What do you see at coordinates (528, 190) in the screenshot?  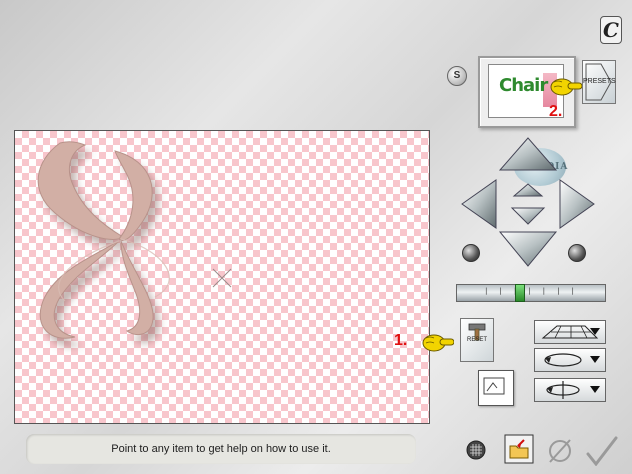 I see `center-up-icon` at bounding box center [528, 190].